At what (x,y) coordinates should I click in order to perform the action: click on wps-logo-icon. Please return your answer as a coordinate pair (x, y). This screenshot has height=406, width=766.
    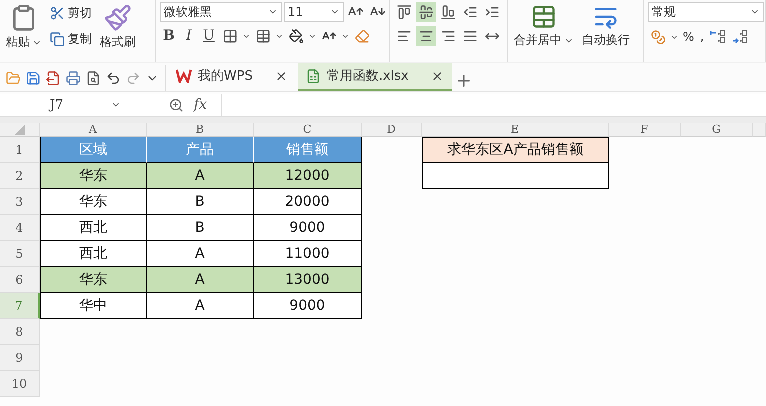
    Looking at the image, I should click on (184, 76).